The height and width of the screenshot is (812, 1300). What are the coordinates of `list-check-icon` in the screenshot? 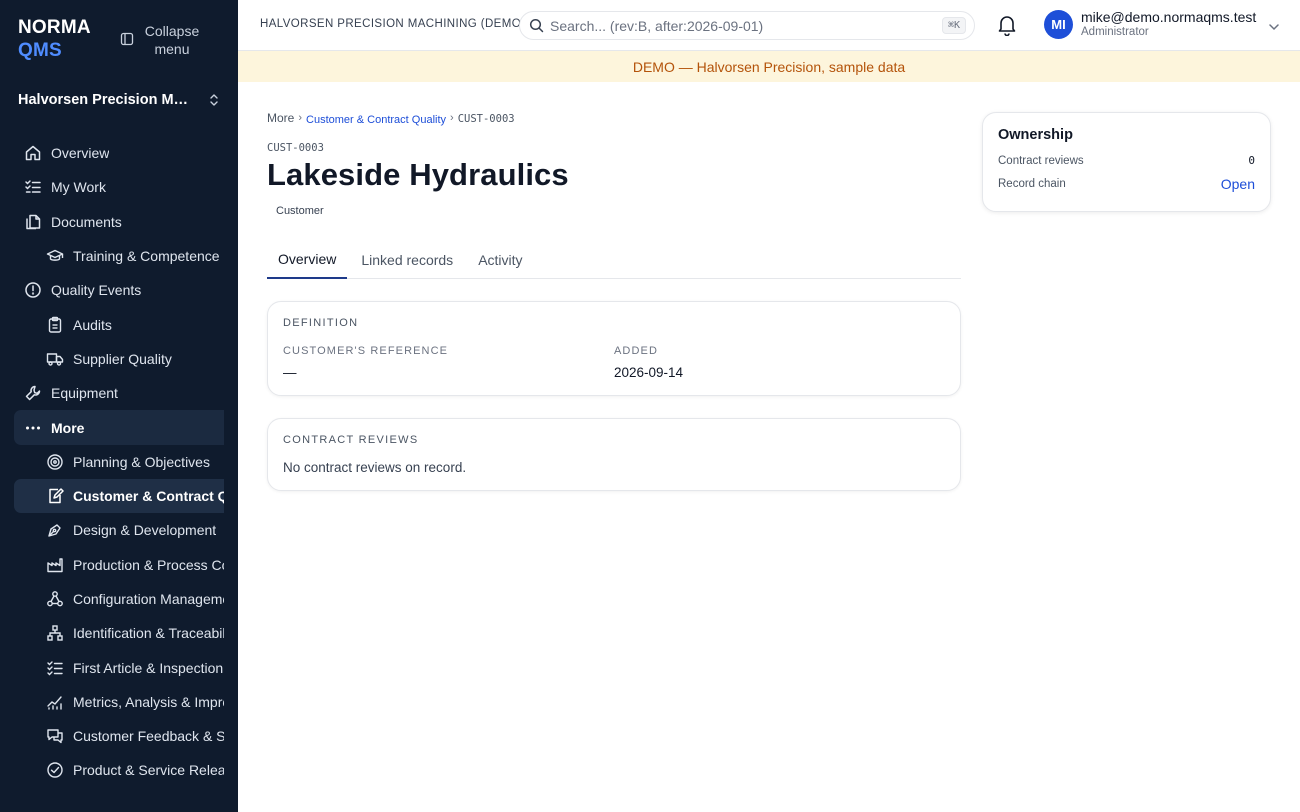 It's located at (55, 668).